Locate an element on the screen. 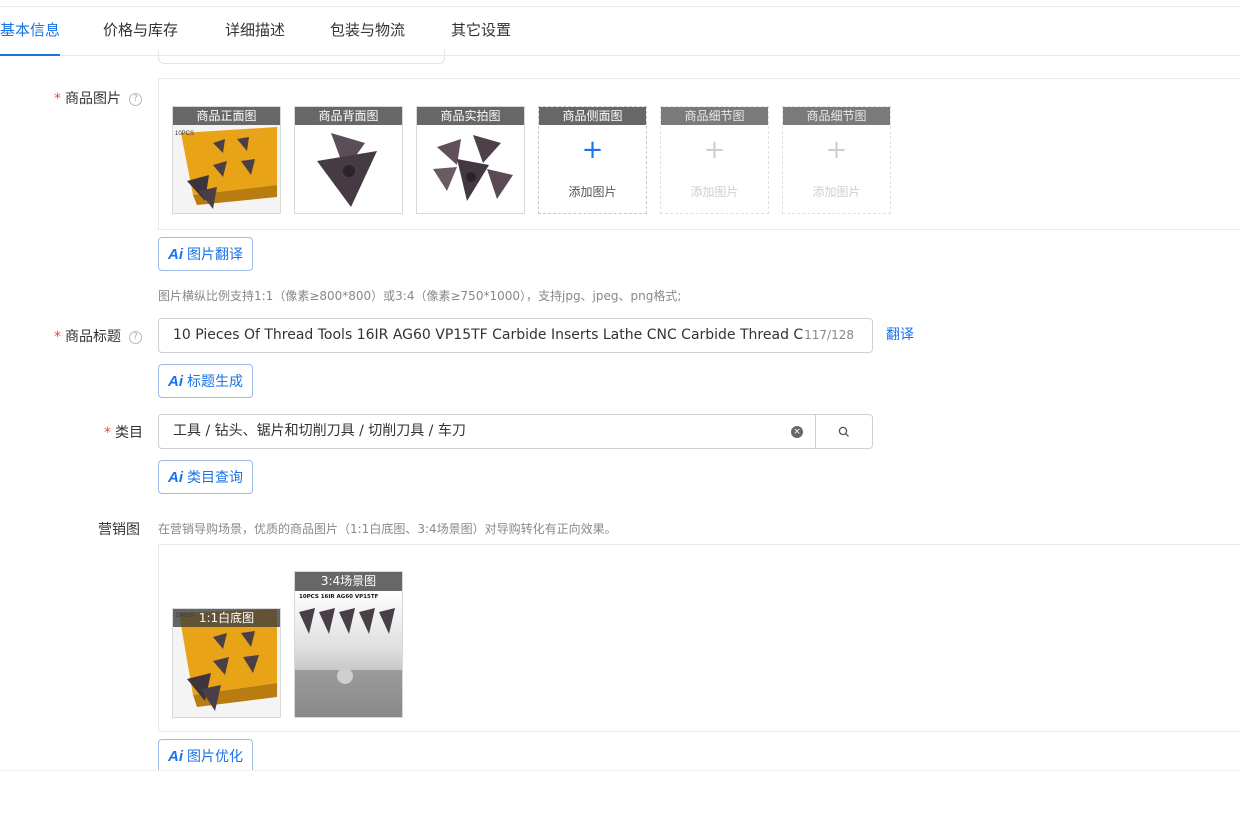 This screenshot has width=1240, height=823. tab-other-settings: 其它设置 is located at coordinates (481, 30).